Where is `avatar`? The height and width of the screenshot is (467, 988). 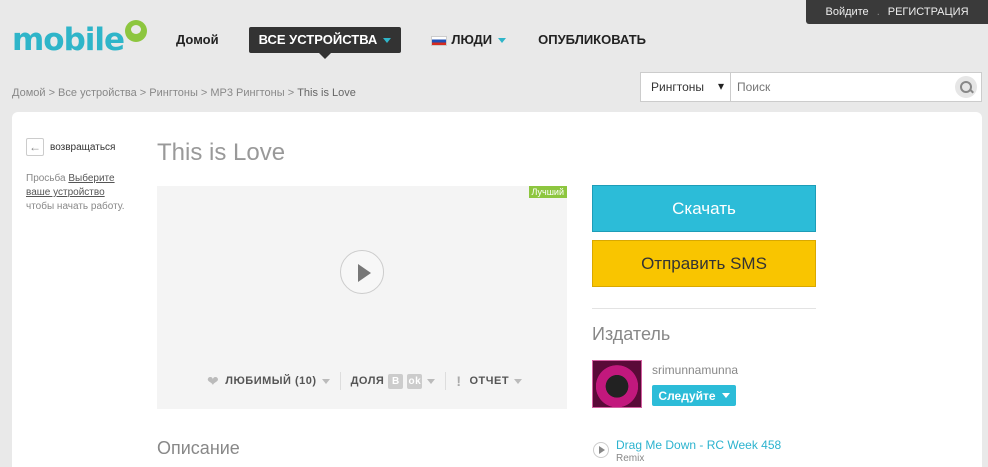 avatar is located at coordinates (617, 384).